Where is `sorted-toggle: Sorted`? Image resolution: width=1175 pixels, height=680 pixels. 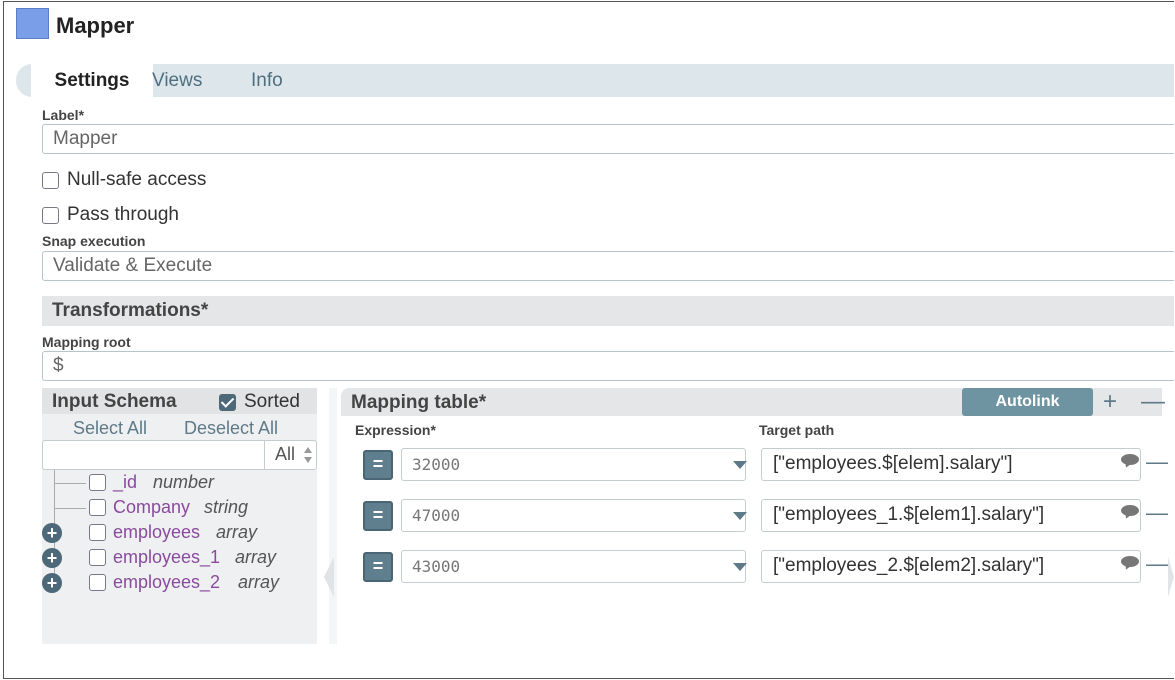
sorted-toggle: Sorted is located at coordinates (259, 402).